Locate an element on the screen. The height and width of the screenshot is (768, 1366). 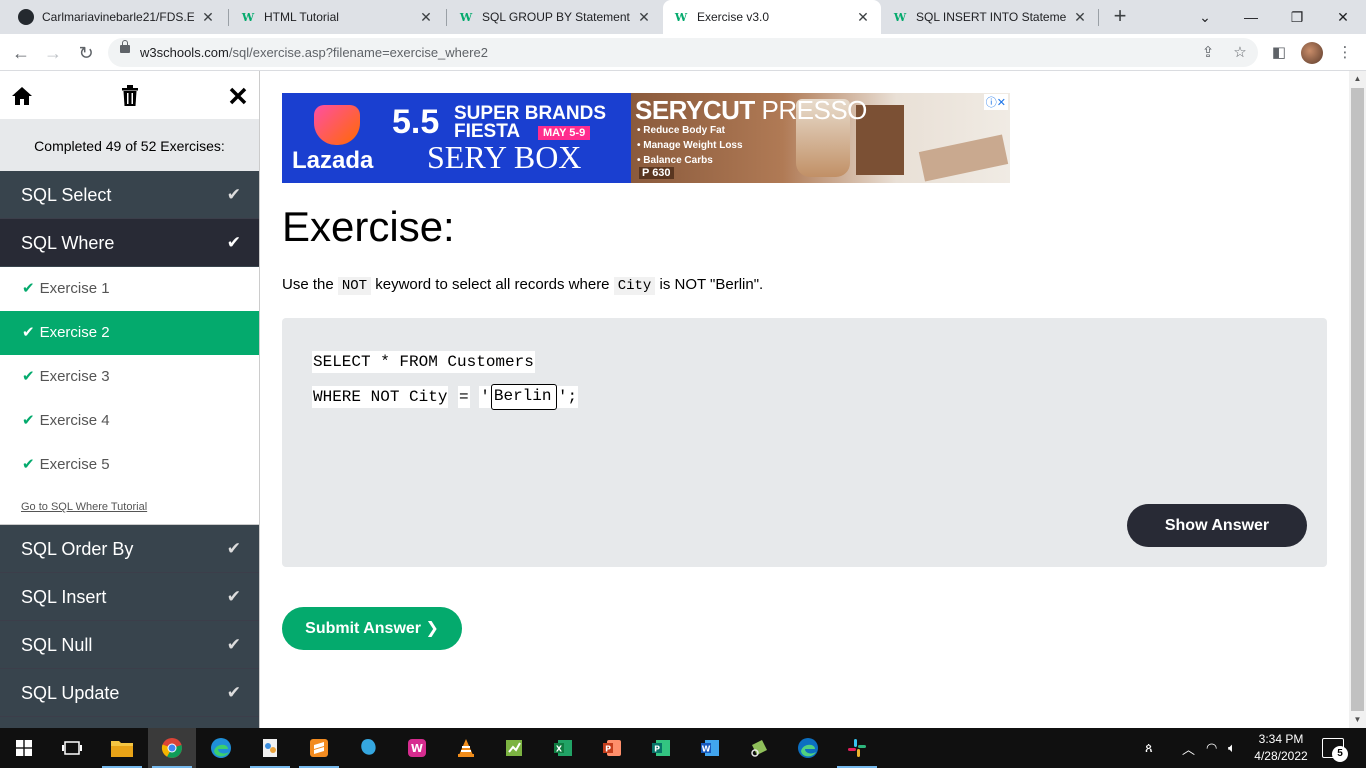
app-icon is located at coordinates (368, 748).